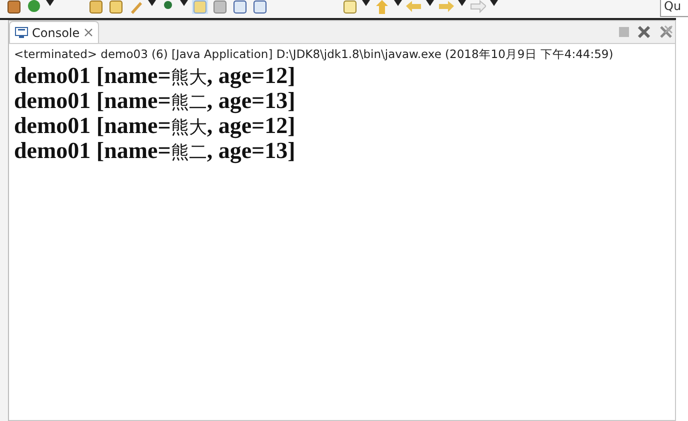 Image resolution: width=688 pixels, height=421 pixels. What do you see at coordinates (314, 54) in the screenshot?
I see `process-status: <terminated> demo03 (6) [Java Application] D:\JDK8\jdk1.8\bin\javaw.exe (2018年10月9日 下午4:44:59)` at bounding box center [314, 54].